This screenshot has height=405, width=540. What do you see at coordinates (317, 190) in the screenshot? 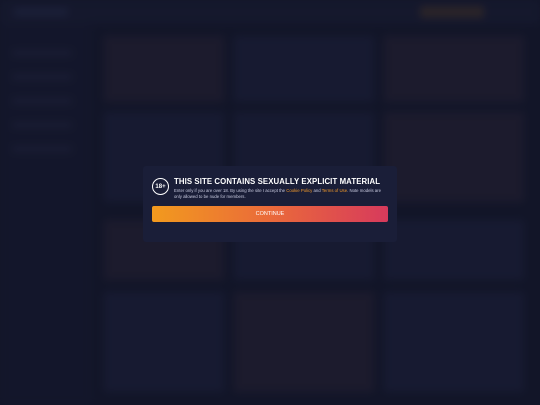
I see `message-text: and` at bounding box center [317, 190].